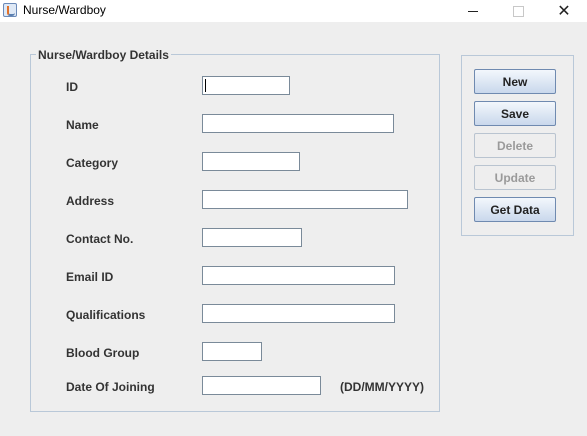  Describe the element at coordinates (110, 387) in the screenshot. I see `date-of-joining-label: Date Of Joining` at that location.